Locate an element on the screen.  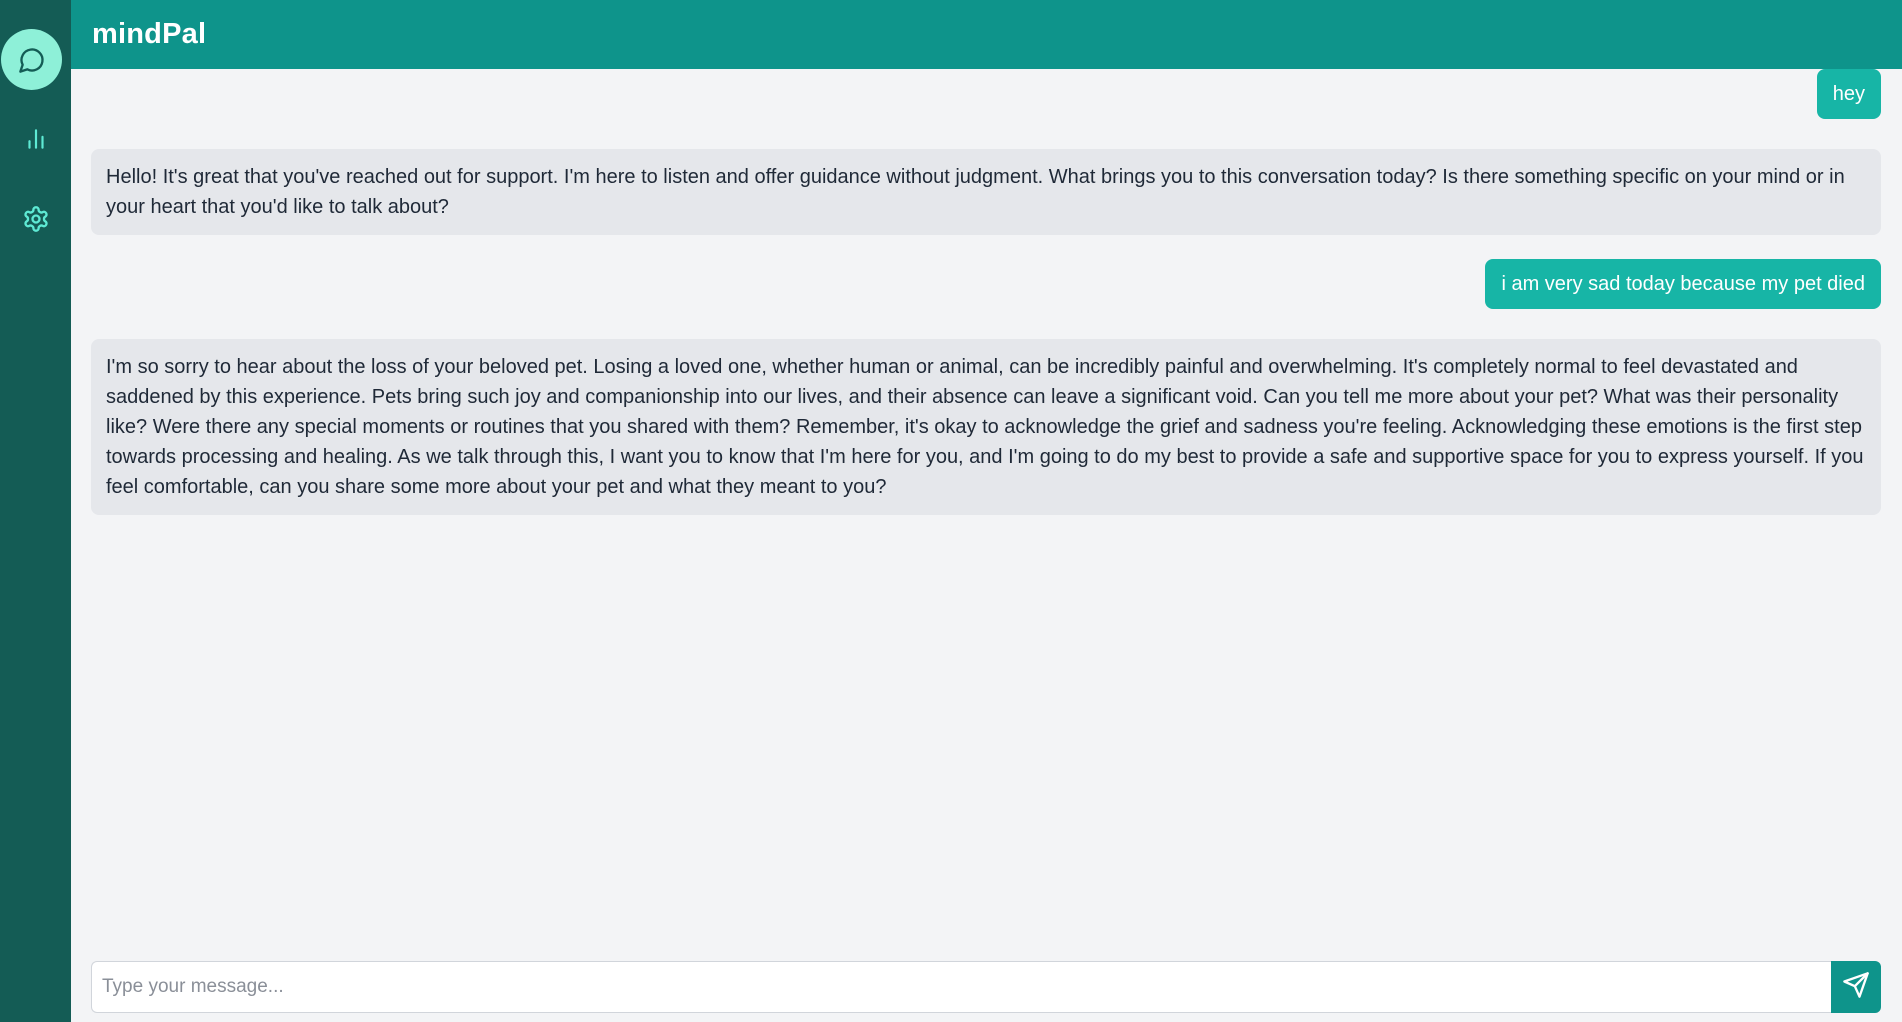
send-button is located at coordinates (1856, 987).